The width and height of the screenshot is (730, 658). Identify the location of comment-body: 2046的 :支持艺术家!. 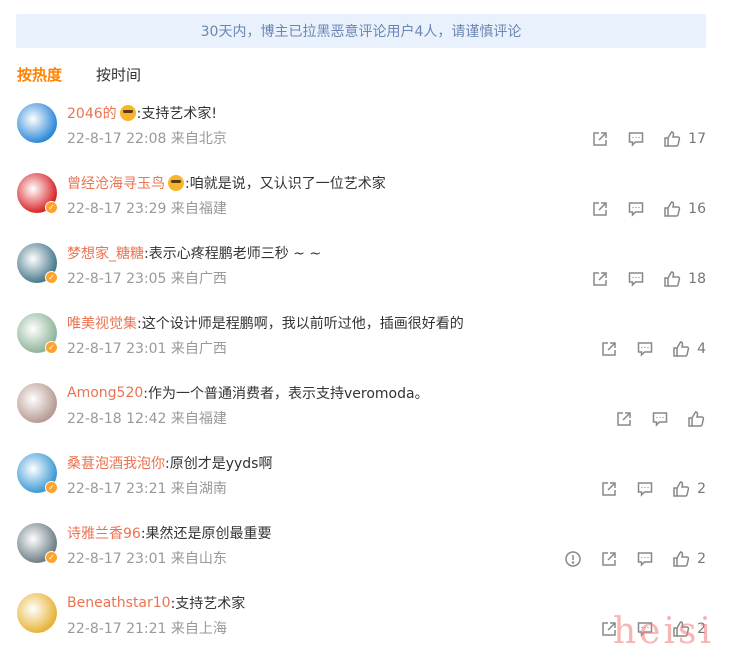
(142, 113).